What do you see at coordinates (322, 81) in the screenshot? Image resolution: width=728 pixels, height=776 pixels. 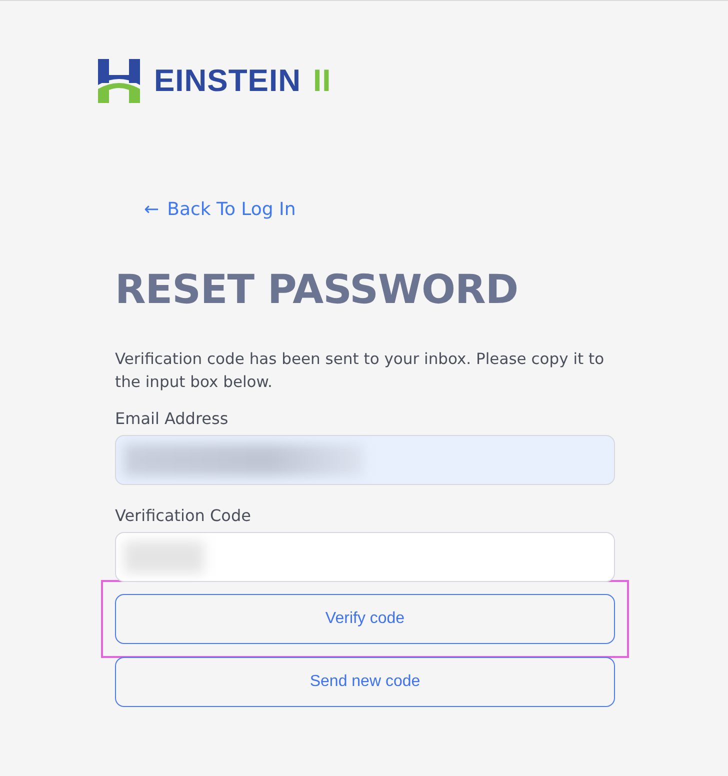 I see `brand-suffix: II` at bounding box center [322, 81].